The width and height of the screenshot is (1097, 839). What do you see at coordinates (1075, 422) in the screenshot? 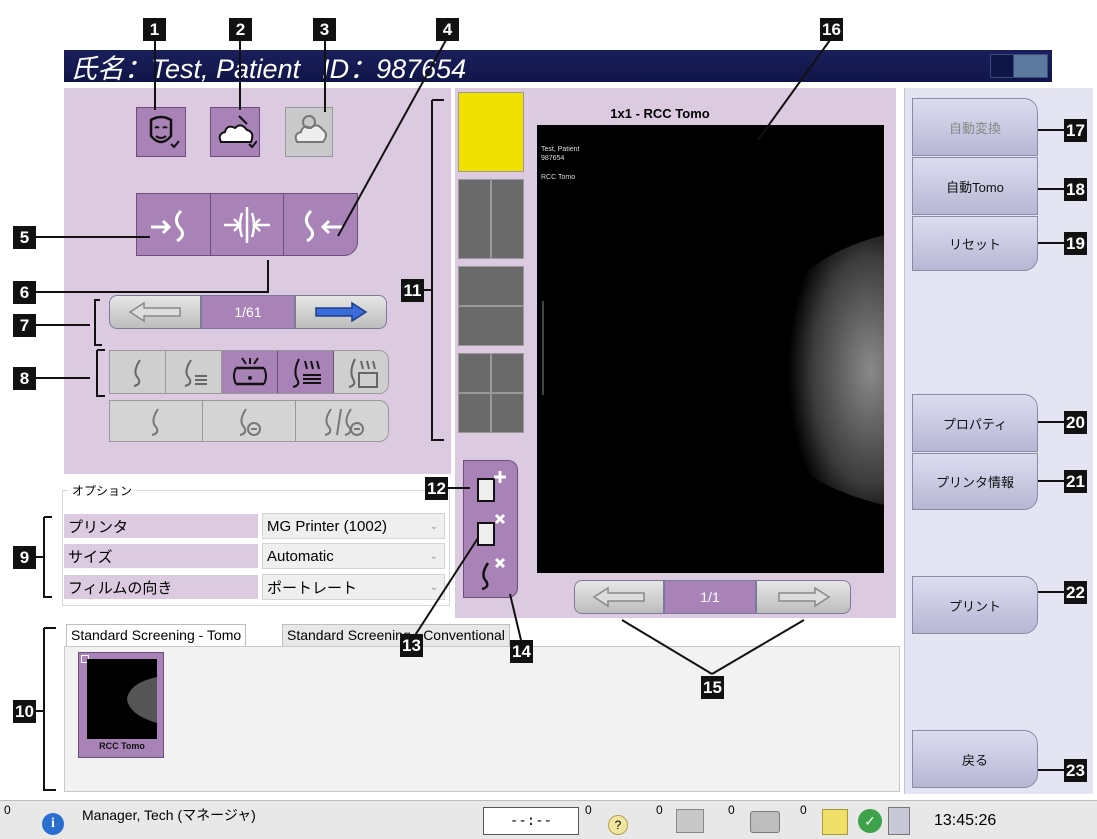
I see `callout-20: 20` at bounding box center [1075, 422].